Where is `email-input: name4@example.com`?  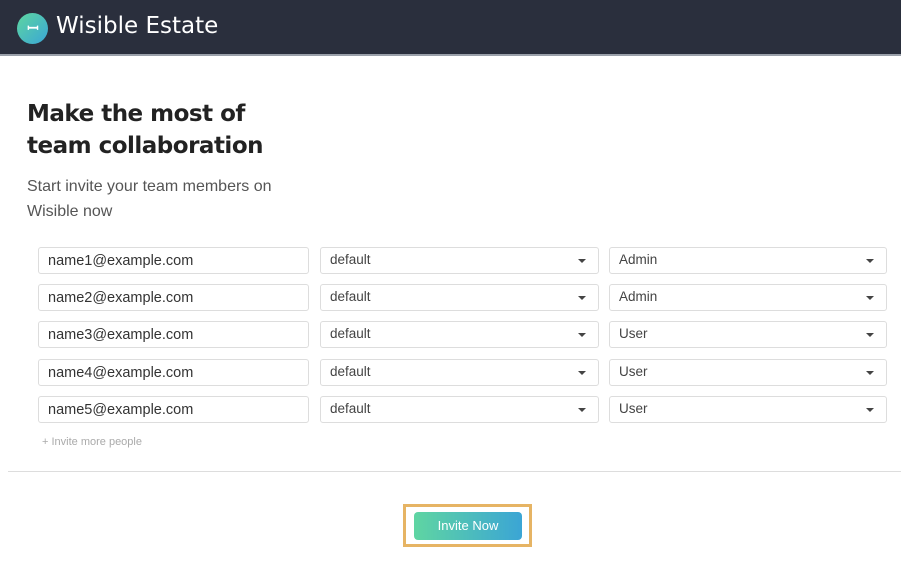
email-input: name4@example.com is located at coordinates (173, 372).